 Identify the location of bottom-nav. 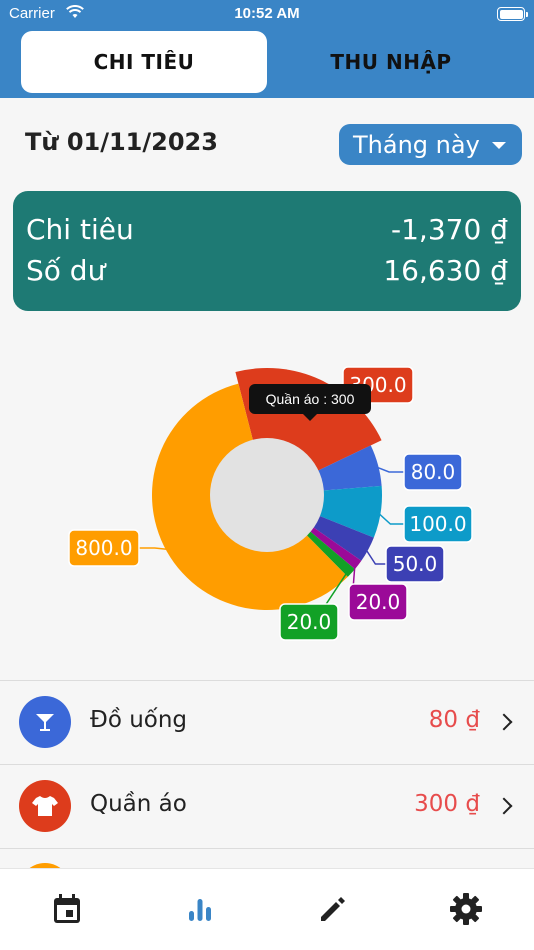
(267, 909).